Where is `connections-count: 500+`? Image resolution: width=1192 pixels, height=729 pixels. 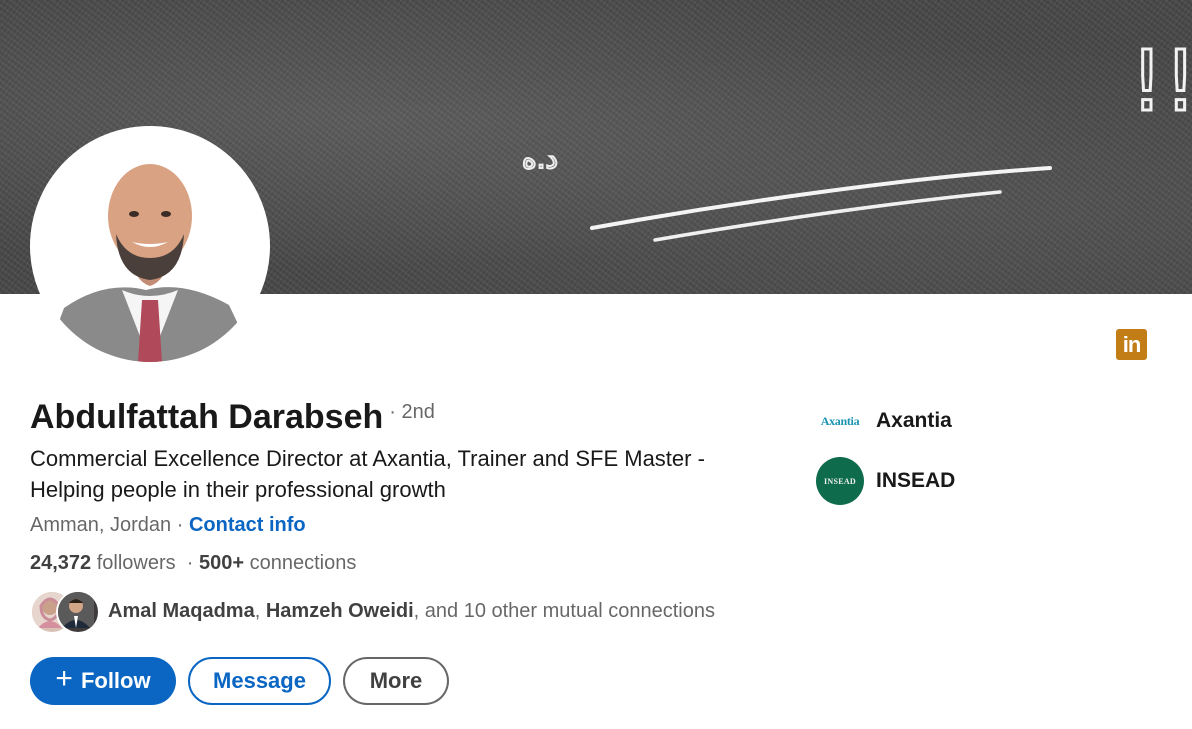
connections-count: 500+ is located at coordinates (221, 563).